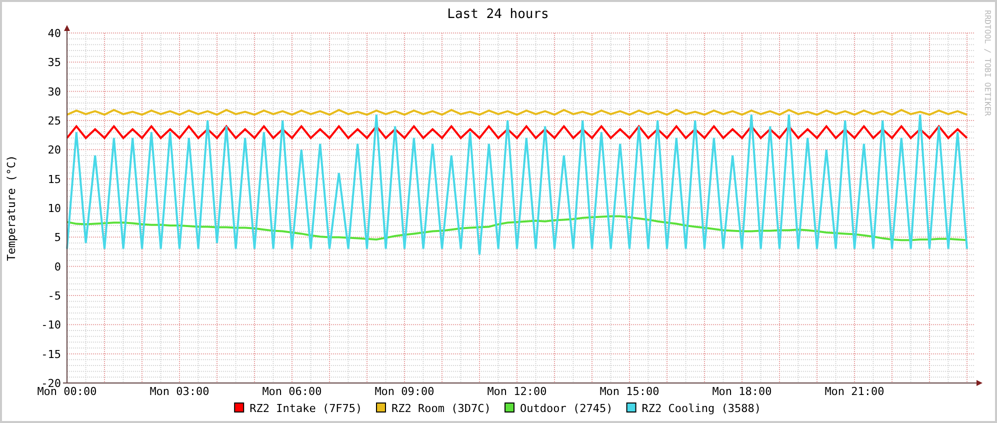 This screenshot has height=423, width=997. Describe the element at coordinates (566, 408) in the screenshot. I see `legend-label: Outdoor (2745)` at that location.